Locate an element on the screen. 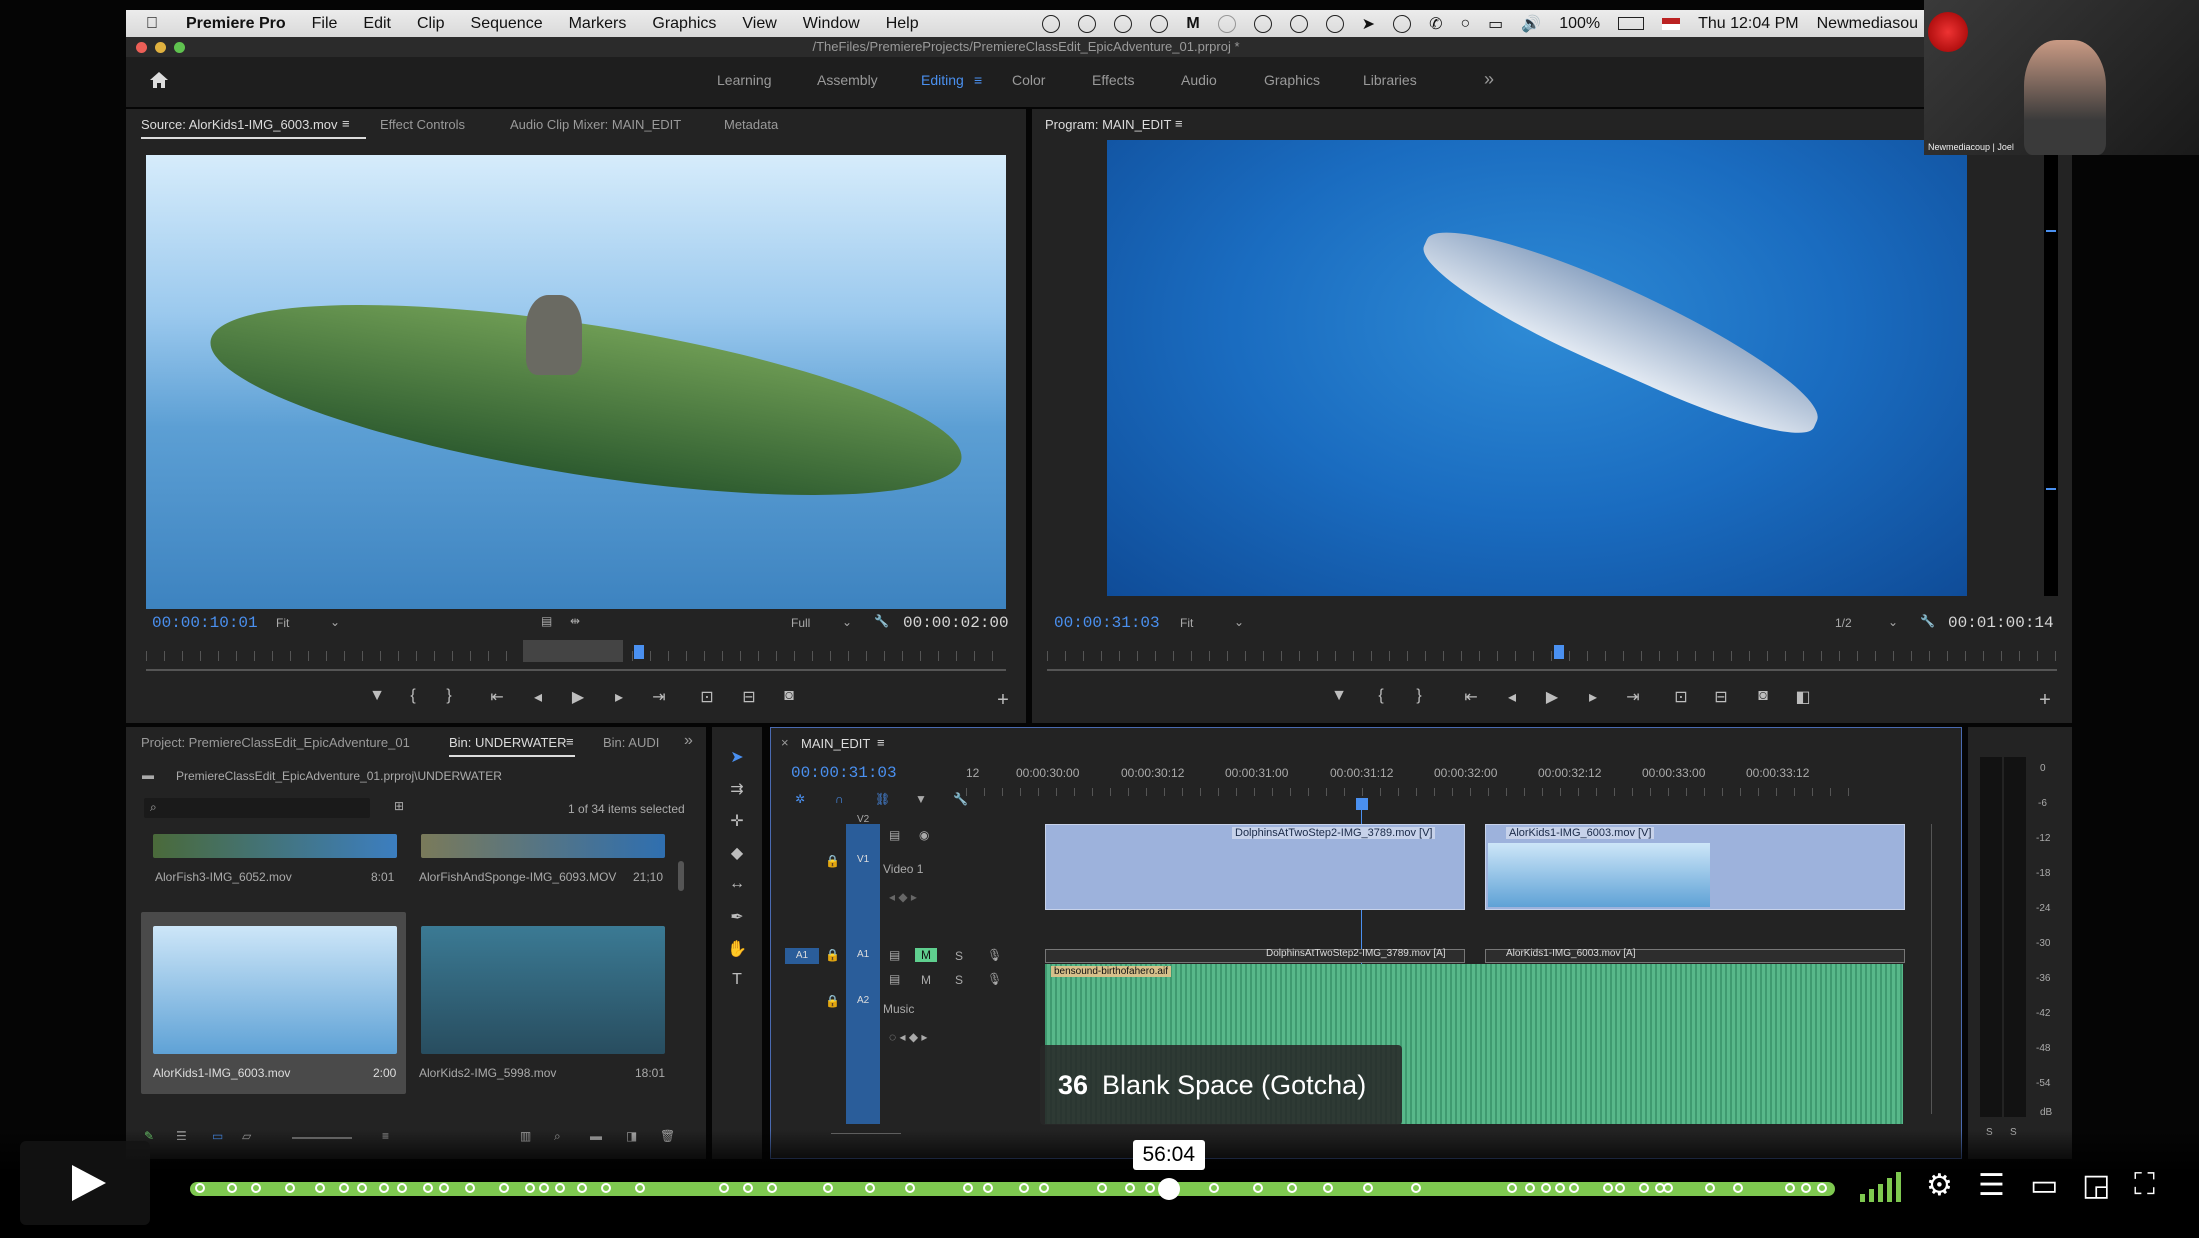 This screenshot has height=1238, width=2199. source-menu-icon: ≡ is located at coordinates (346, 123).